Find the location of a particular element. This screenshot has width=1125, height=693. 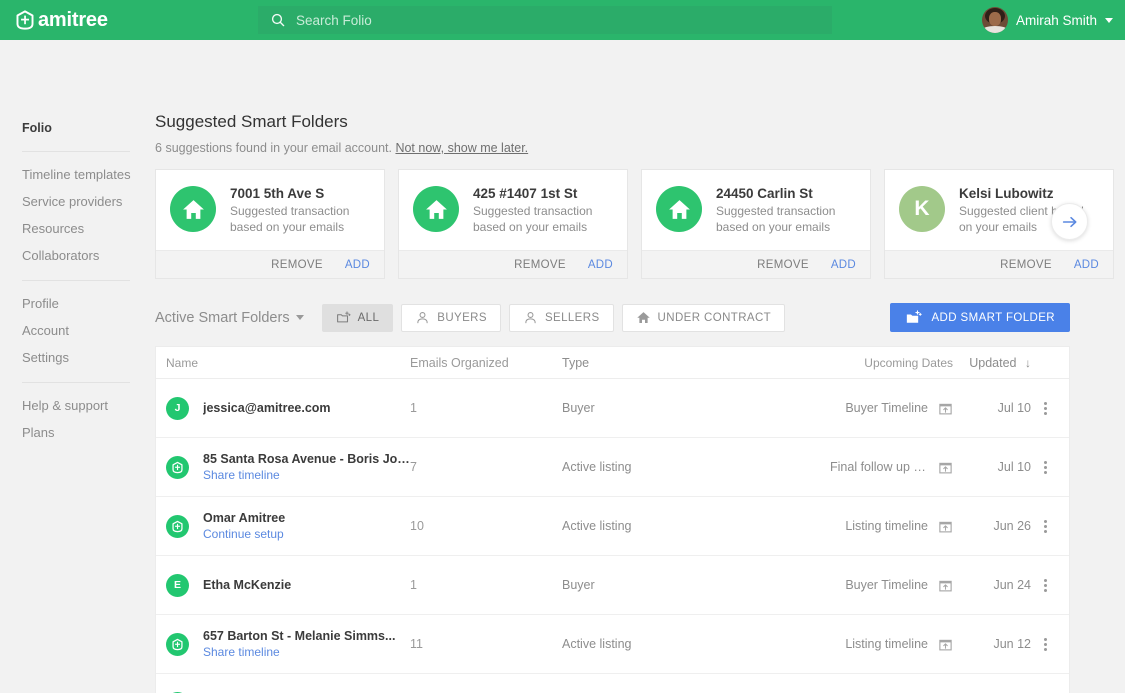

avatar is located at coordinates (994, 20).